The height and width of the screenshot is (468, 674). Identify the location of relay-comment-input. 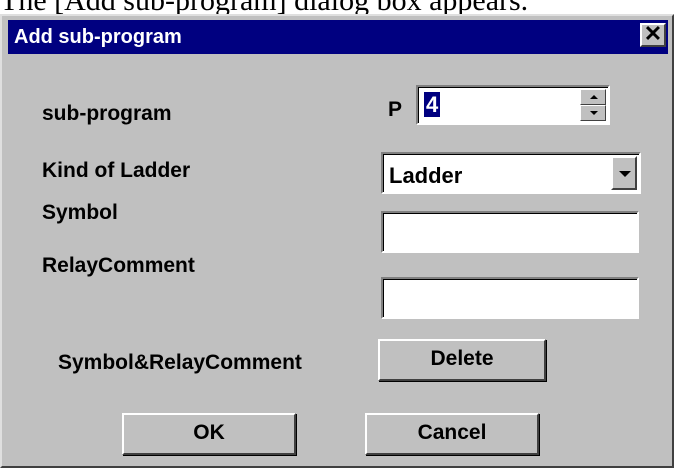
(510, 298).